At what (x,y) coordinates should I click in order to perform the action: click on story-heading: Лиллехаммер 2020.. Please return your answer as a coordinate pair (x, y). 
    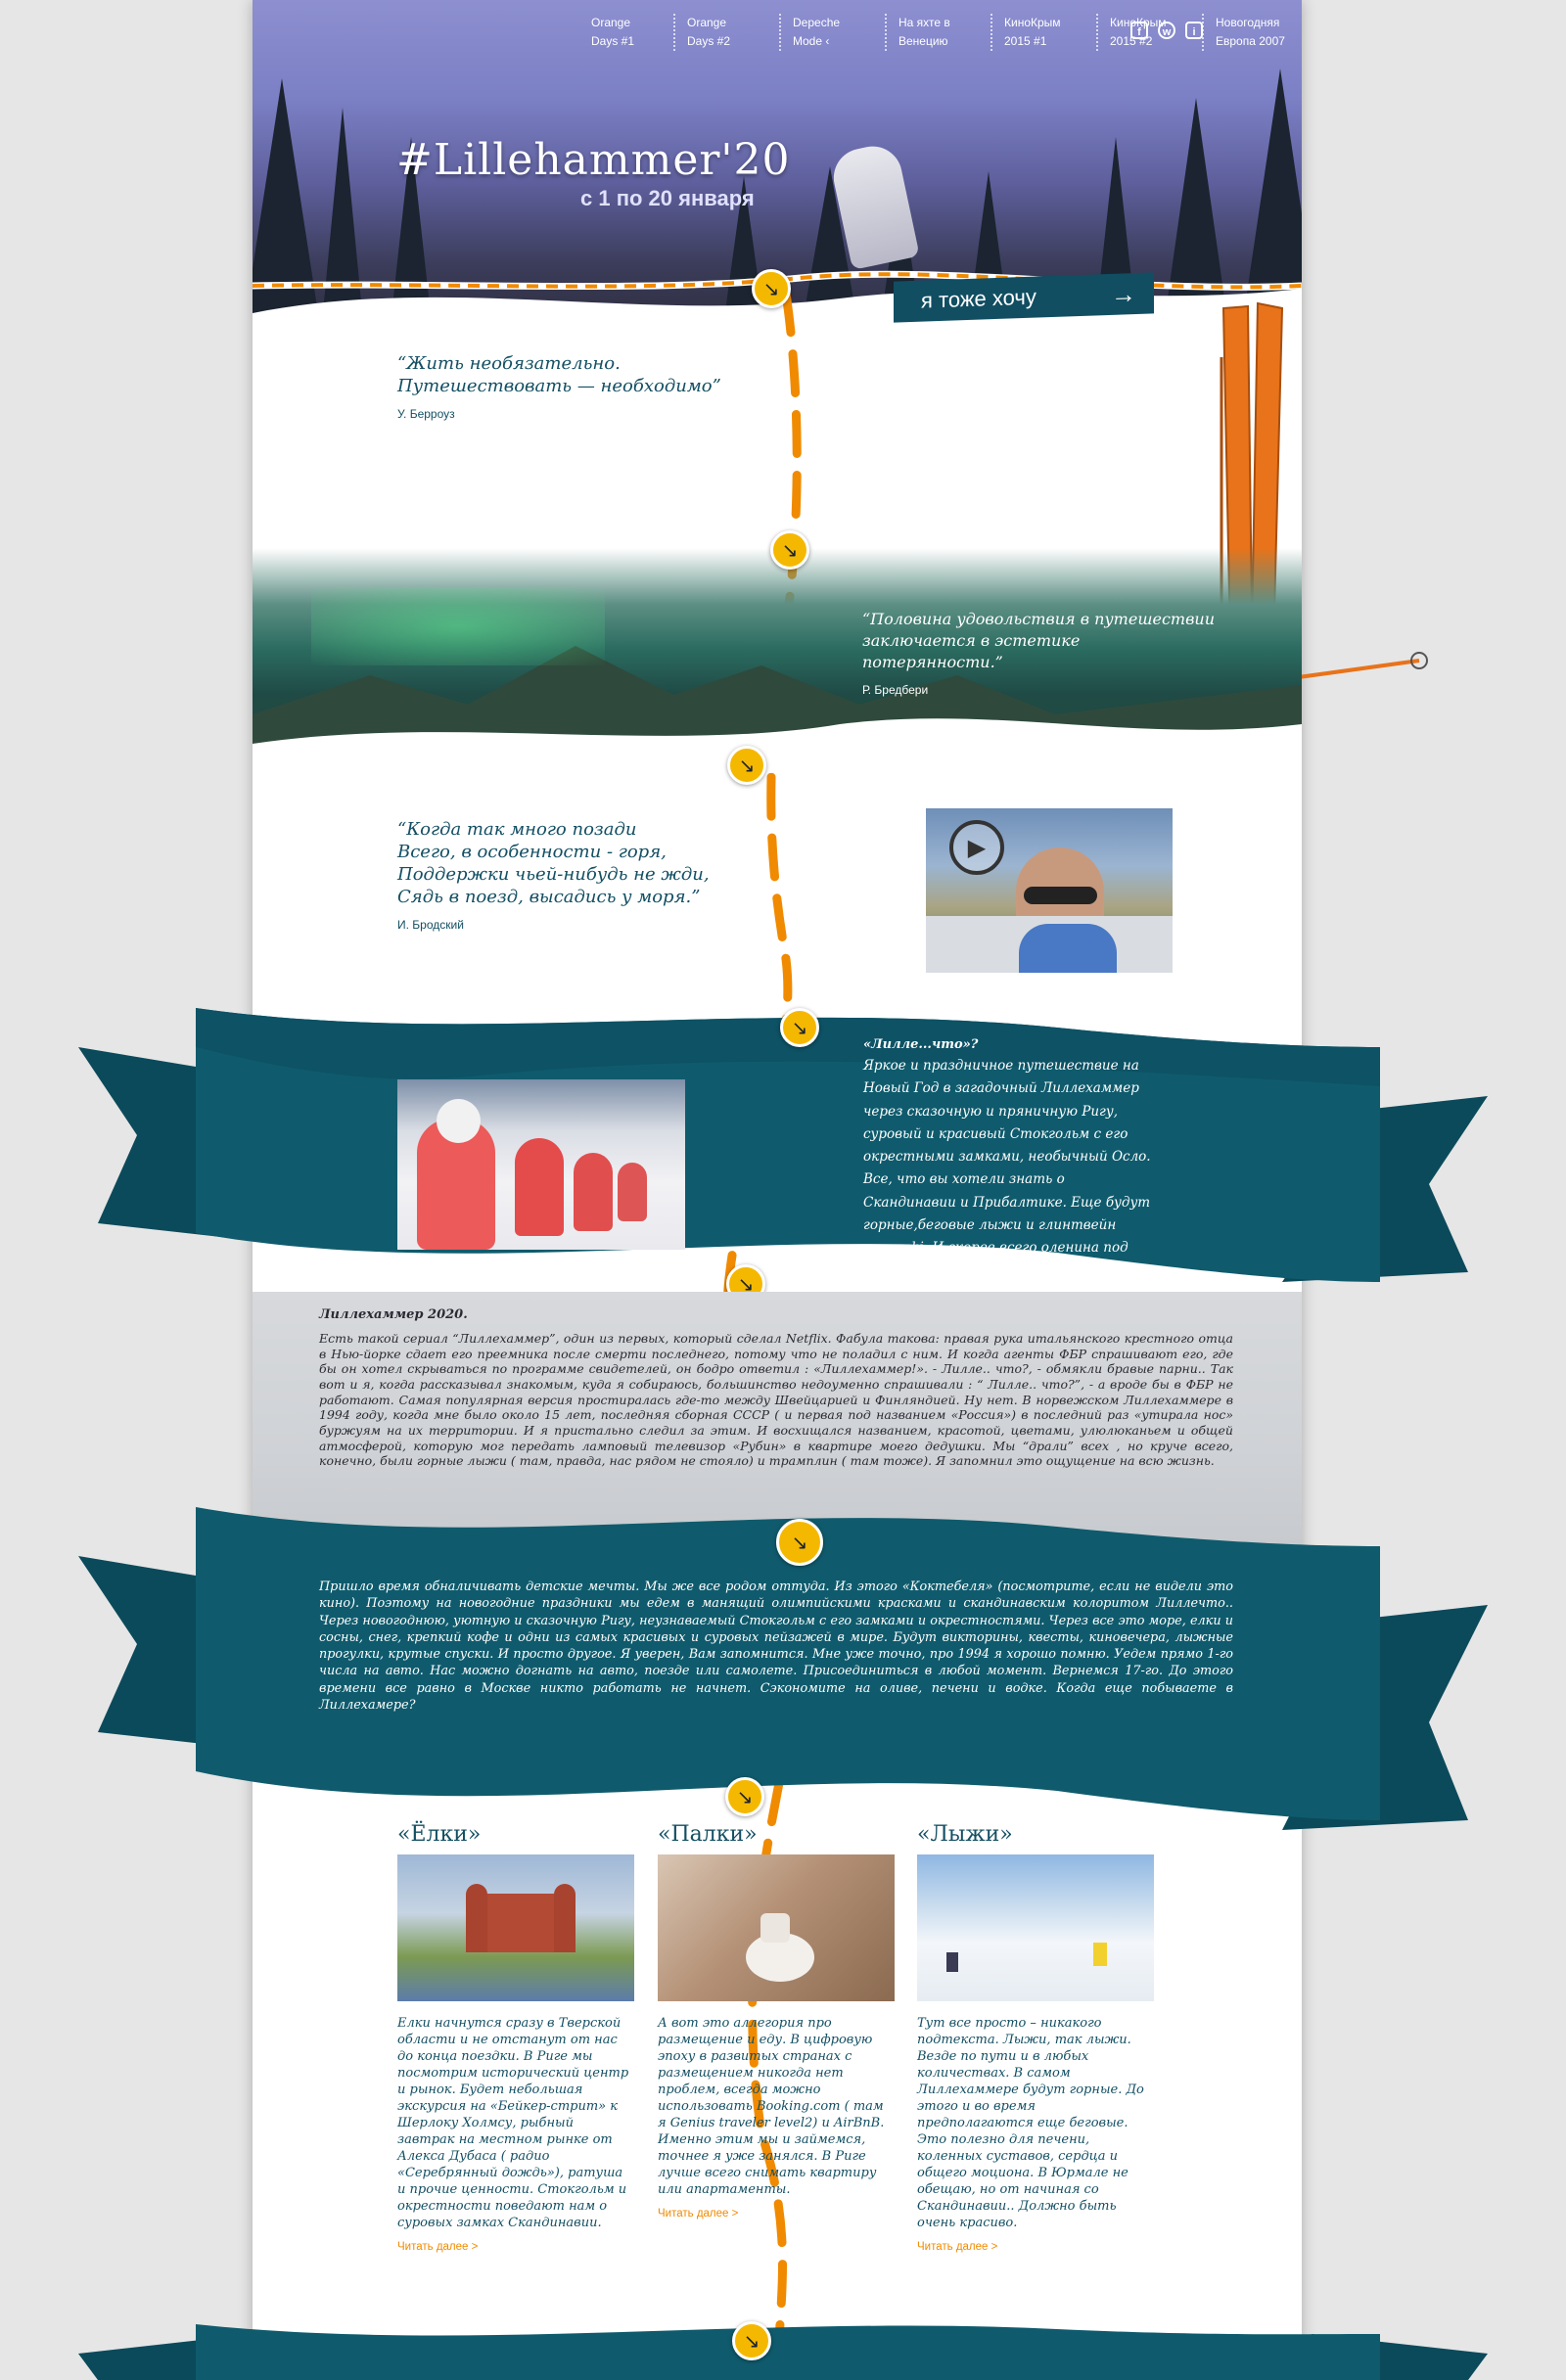
    Looking at the image, I should click on (394, 1314).